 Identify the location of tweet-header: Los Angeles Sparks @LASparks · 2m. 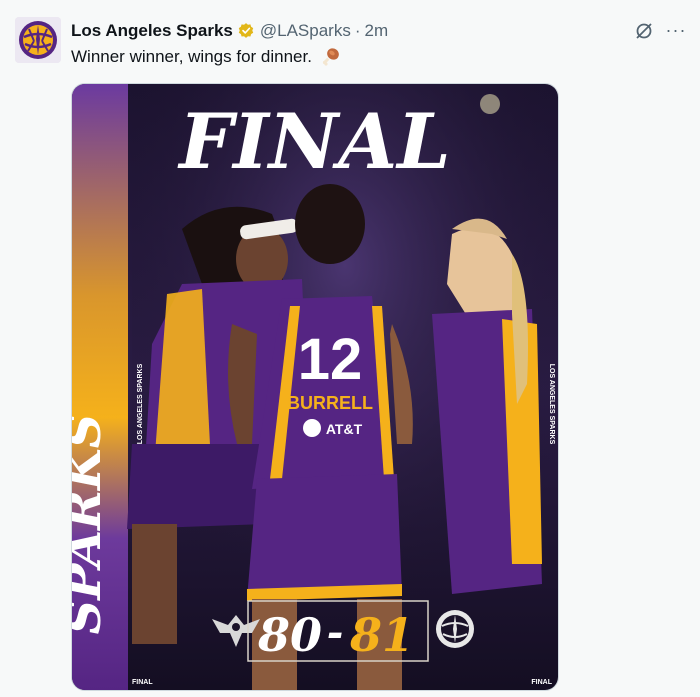
(229, 31).